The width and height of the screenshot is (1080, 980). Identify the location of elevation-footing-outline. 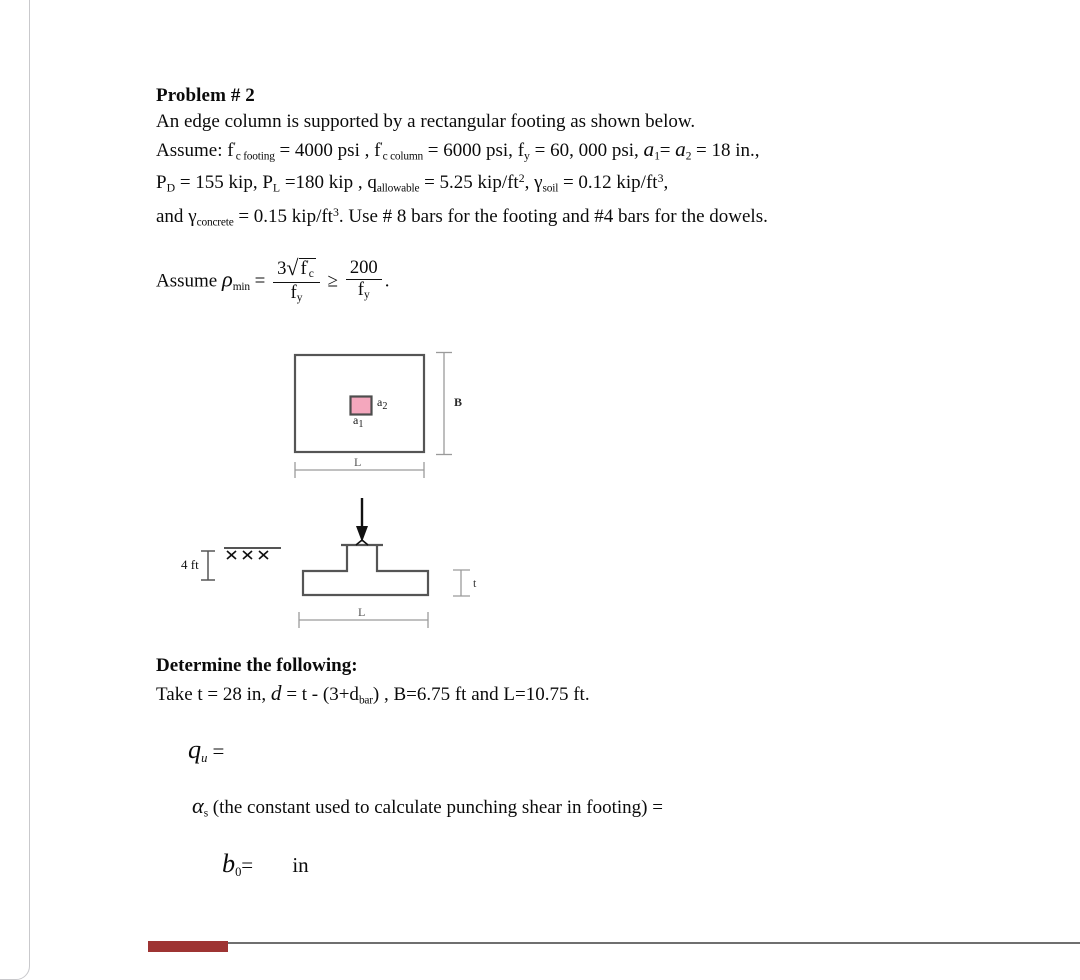
(365, 570).